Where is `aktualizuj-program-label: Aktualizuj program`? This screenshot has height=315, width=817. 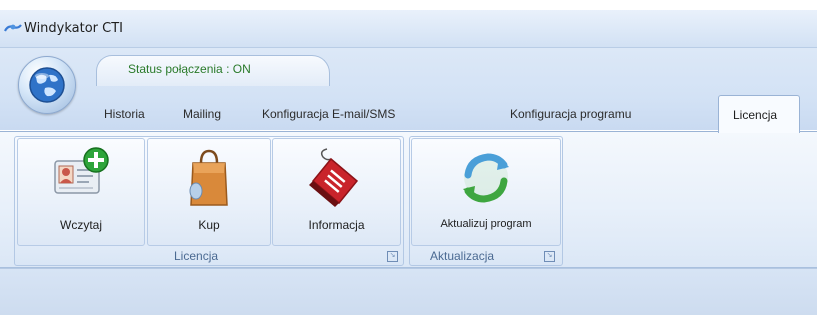 aktualizuj-program-label: Aktualizuj program is located at coordinates (486, 224).